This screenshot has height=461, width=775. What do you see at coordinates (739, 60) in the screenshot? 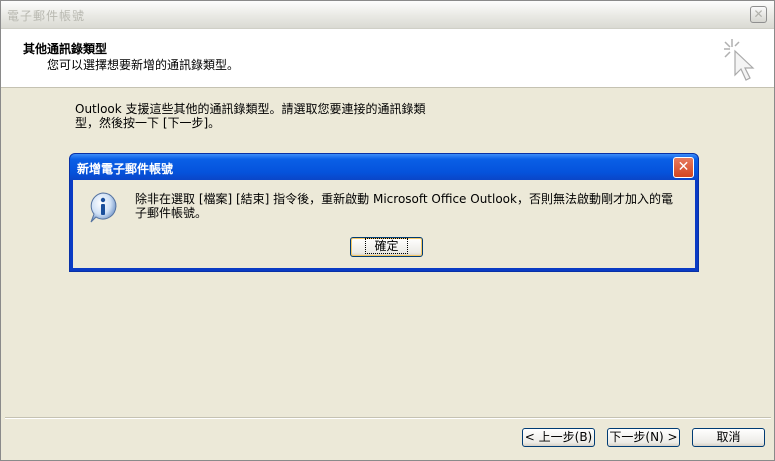
I see `wizard-cursor-icon` at bounding box center [739, 60].